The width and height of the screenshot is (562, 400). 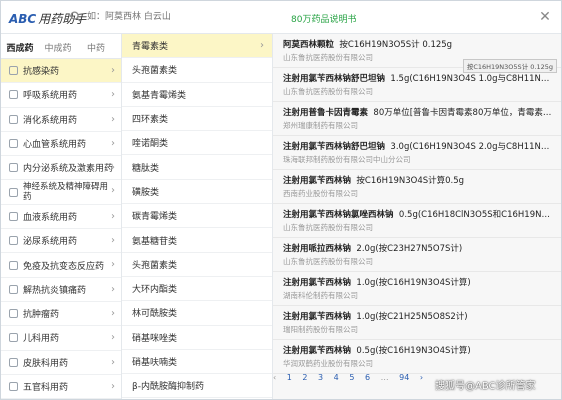 What do you see at coordinates (96, 46) in the screenshot?
I see `tab-chinese-herbal-medicine: 中药` at bounding box center [96, 46].